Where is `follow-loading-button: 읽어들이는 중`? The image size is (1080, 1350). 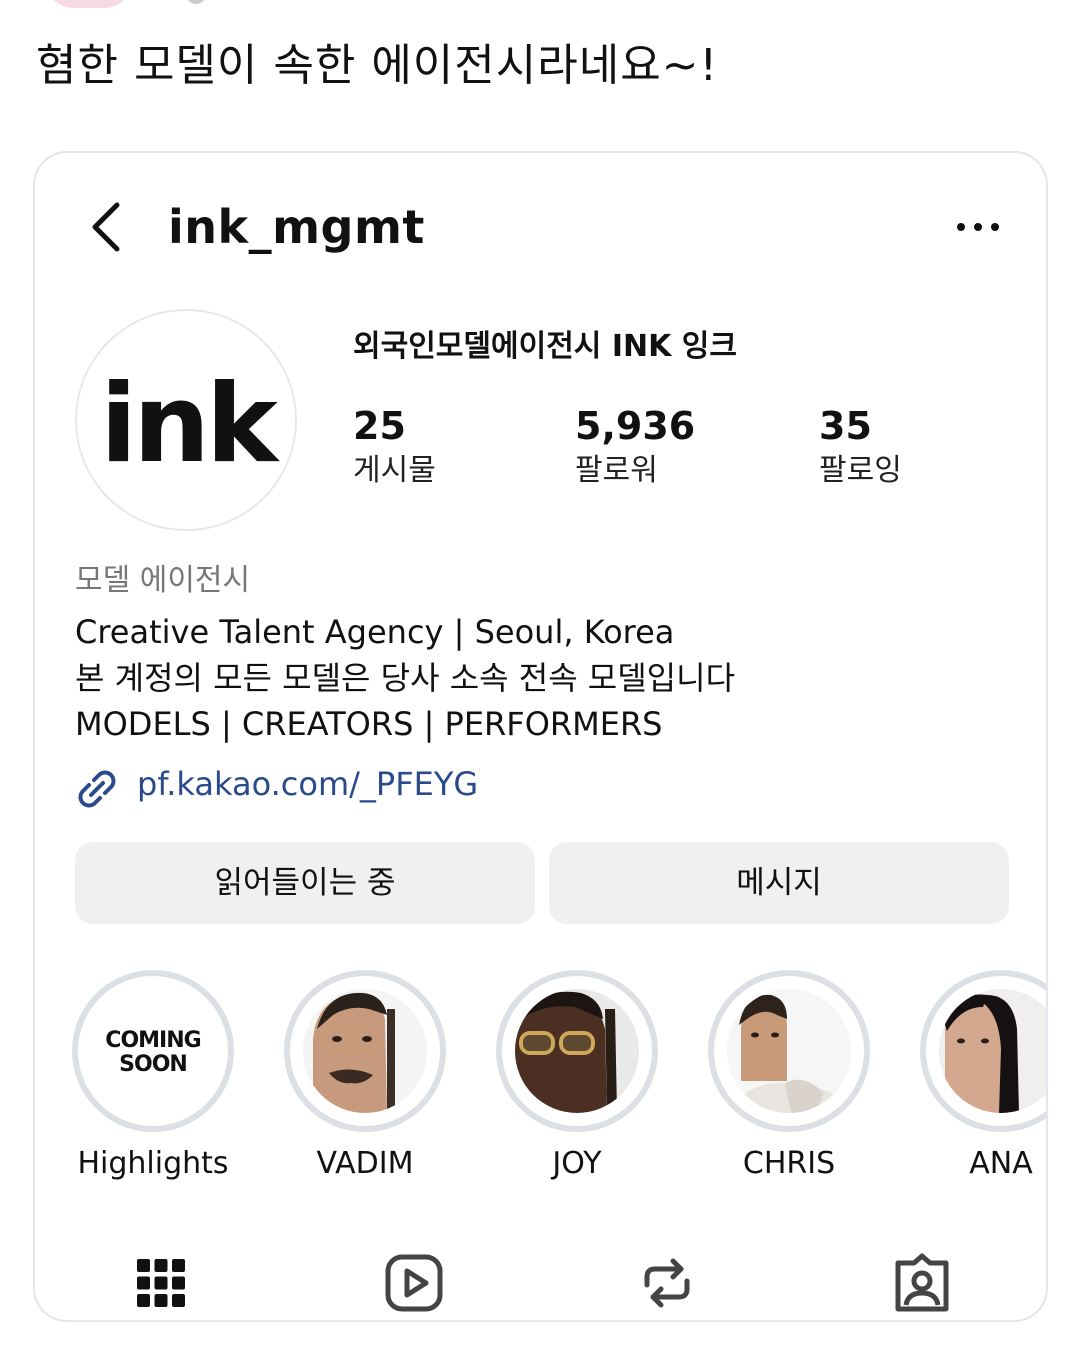
follow-loading-button: 읽어들이는 중 is located at coordinates (305, 883).